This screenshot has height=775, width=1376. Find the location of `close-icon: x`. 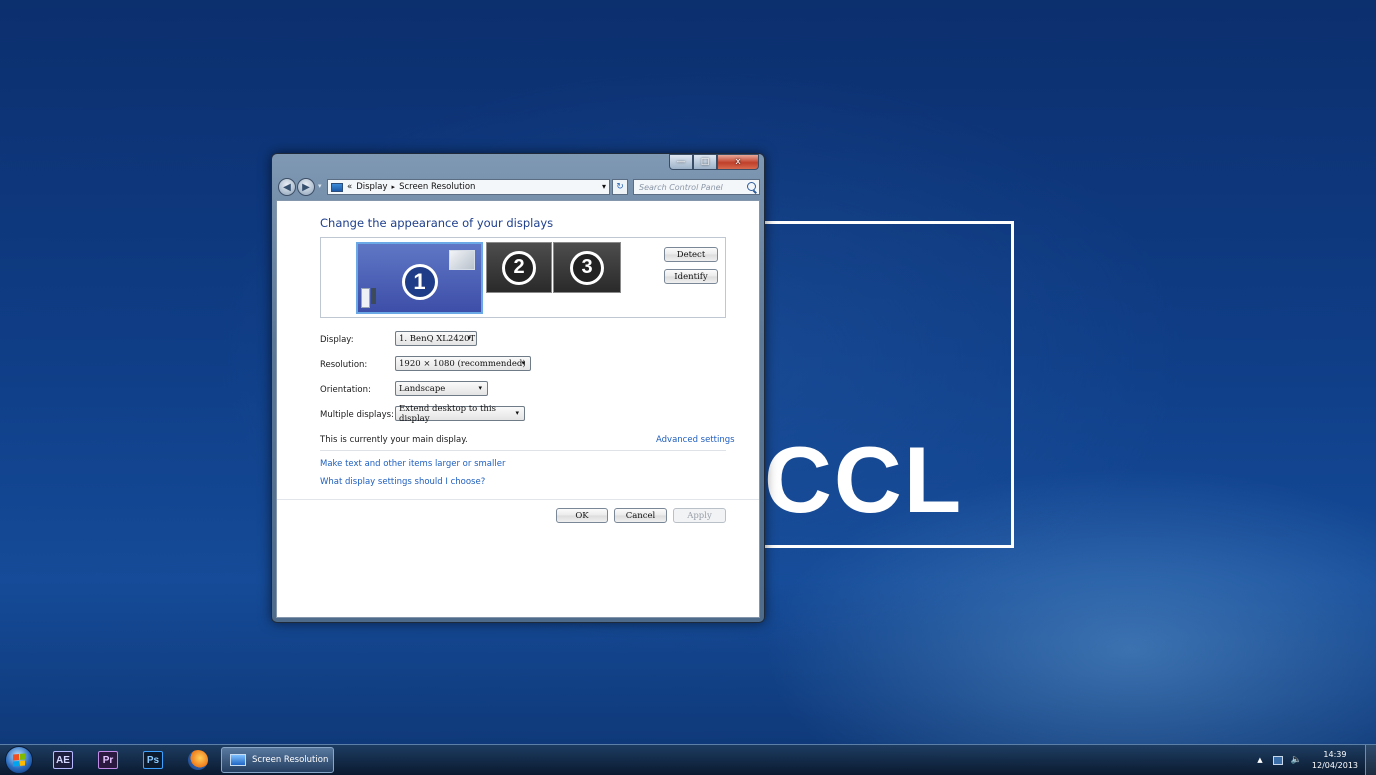

close-icon: x is located at coordinates (738, 162).